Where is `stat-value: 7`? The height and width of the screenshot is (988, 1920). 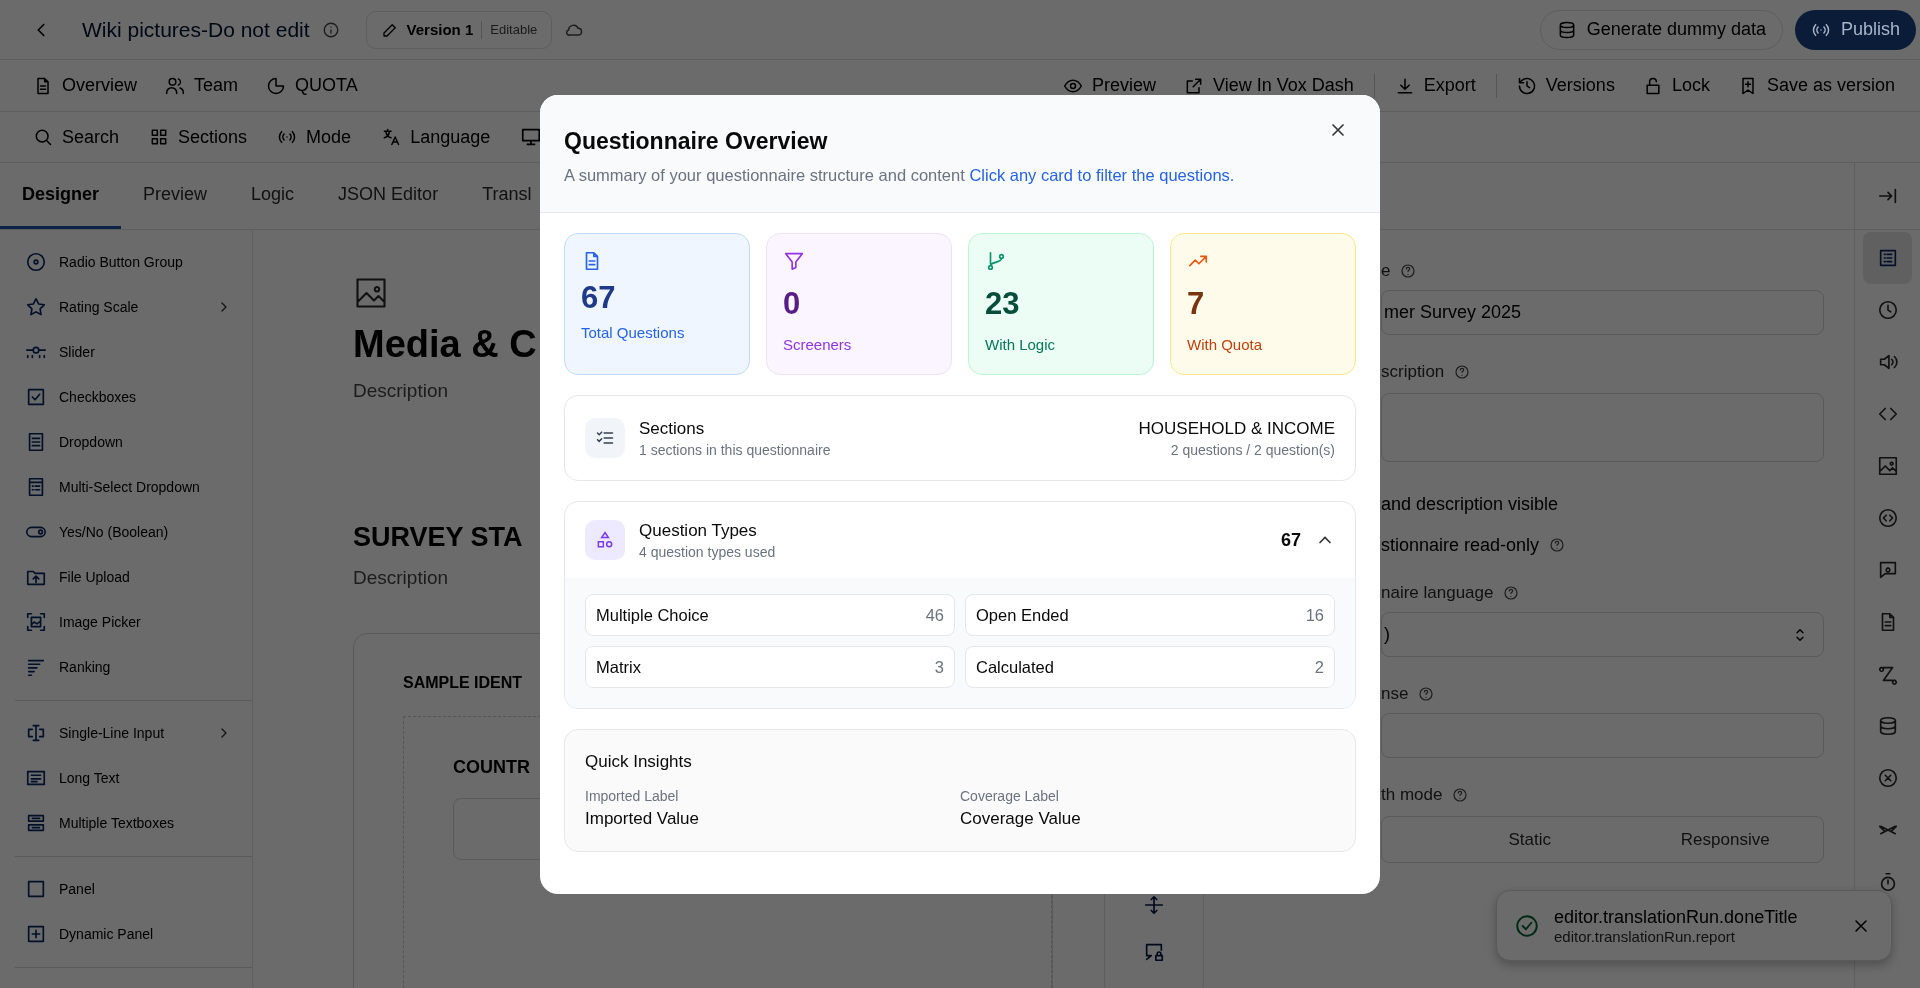 stat-value: 7 is located at coordinates (1196, 304).